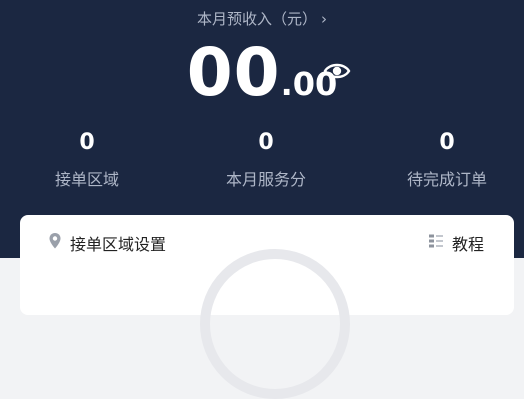 This screenshot has height=399, width=524. I want to click on progress-ring, so click(275, 324).